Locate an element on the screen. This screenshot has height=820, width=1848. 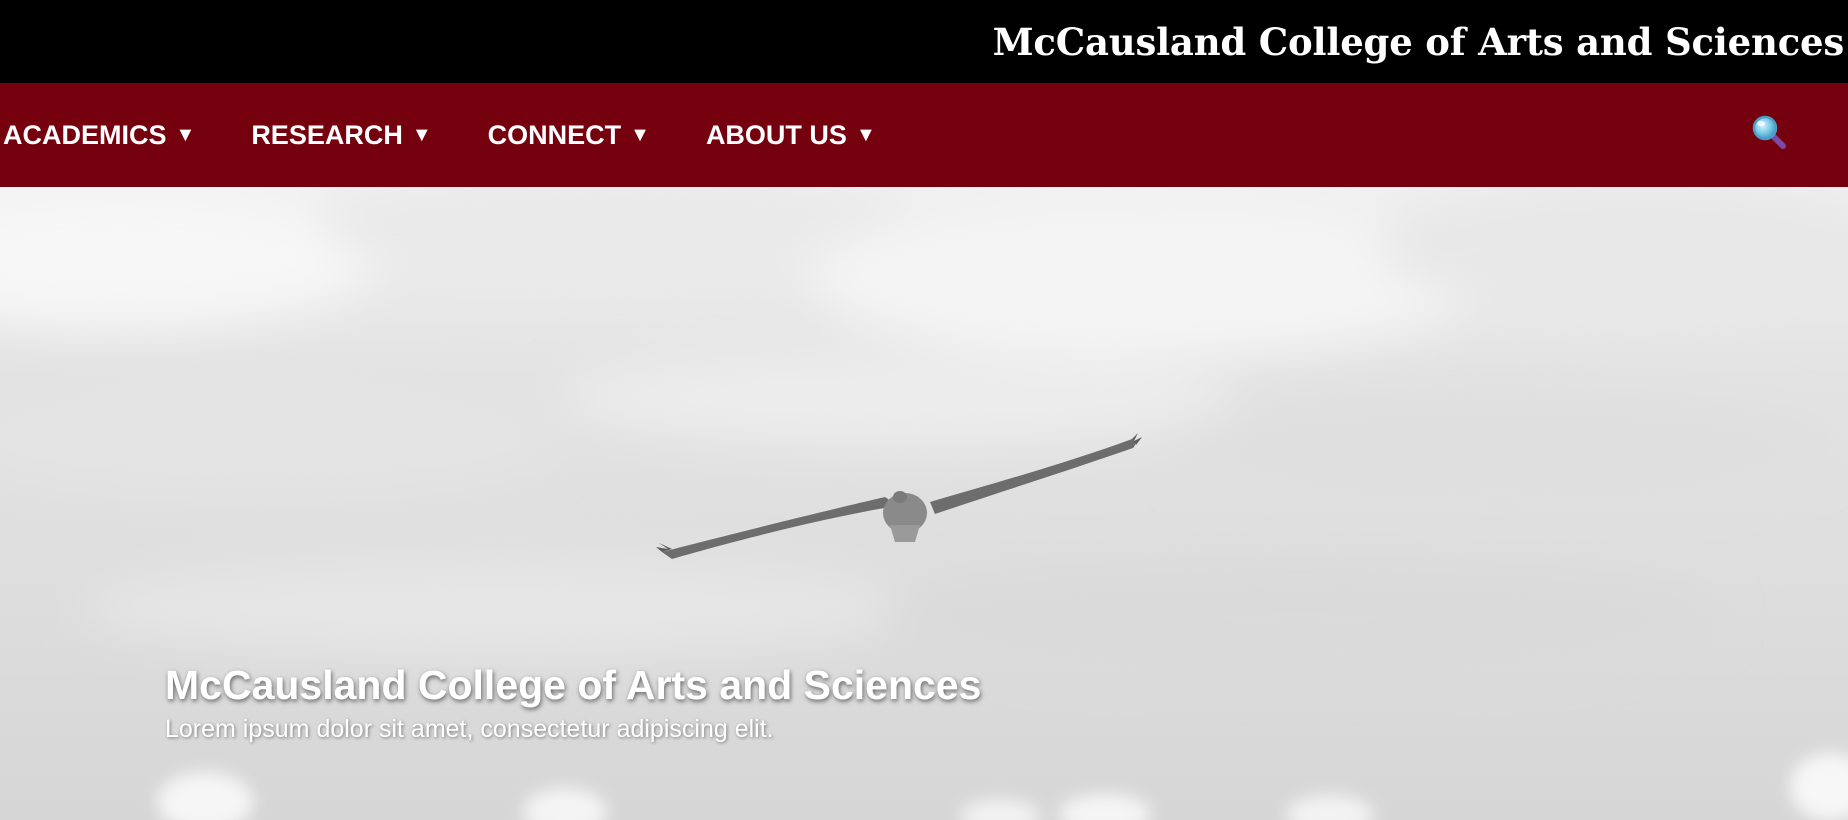
nav-item-connect: CONNECT ▼ is located at coordinates (569, 135).